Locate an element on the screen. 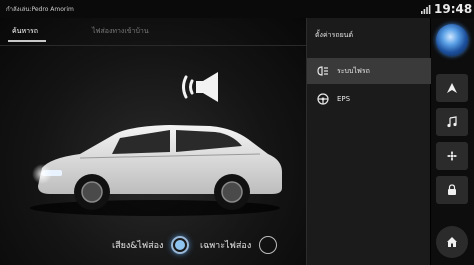 The width and height of the screenshot is (474, 265). fan-icon is located at coordinates (452, 156).